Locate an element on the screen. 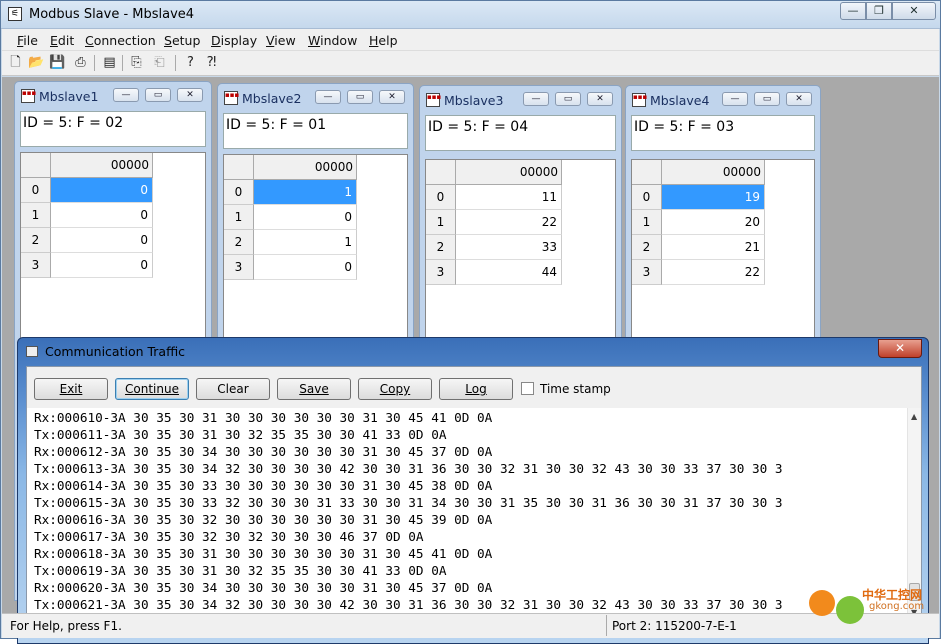 This screenshot has width=941, height=644. slave-id-function: ID = 5: F = 02 is located at coordinates (113, 129).